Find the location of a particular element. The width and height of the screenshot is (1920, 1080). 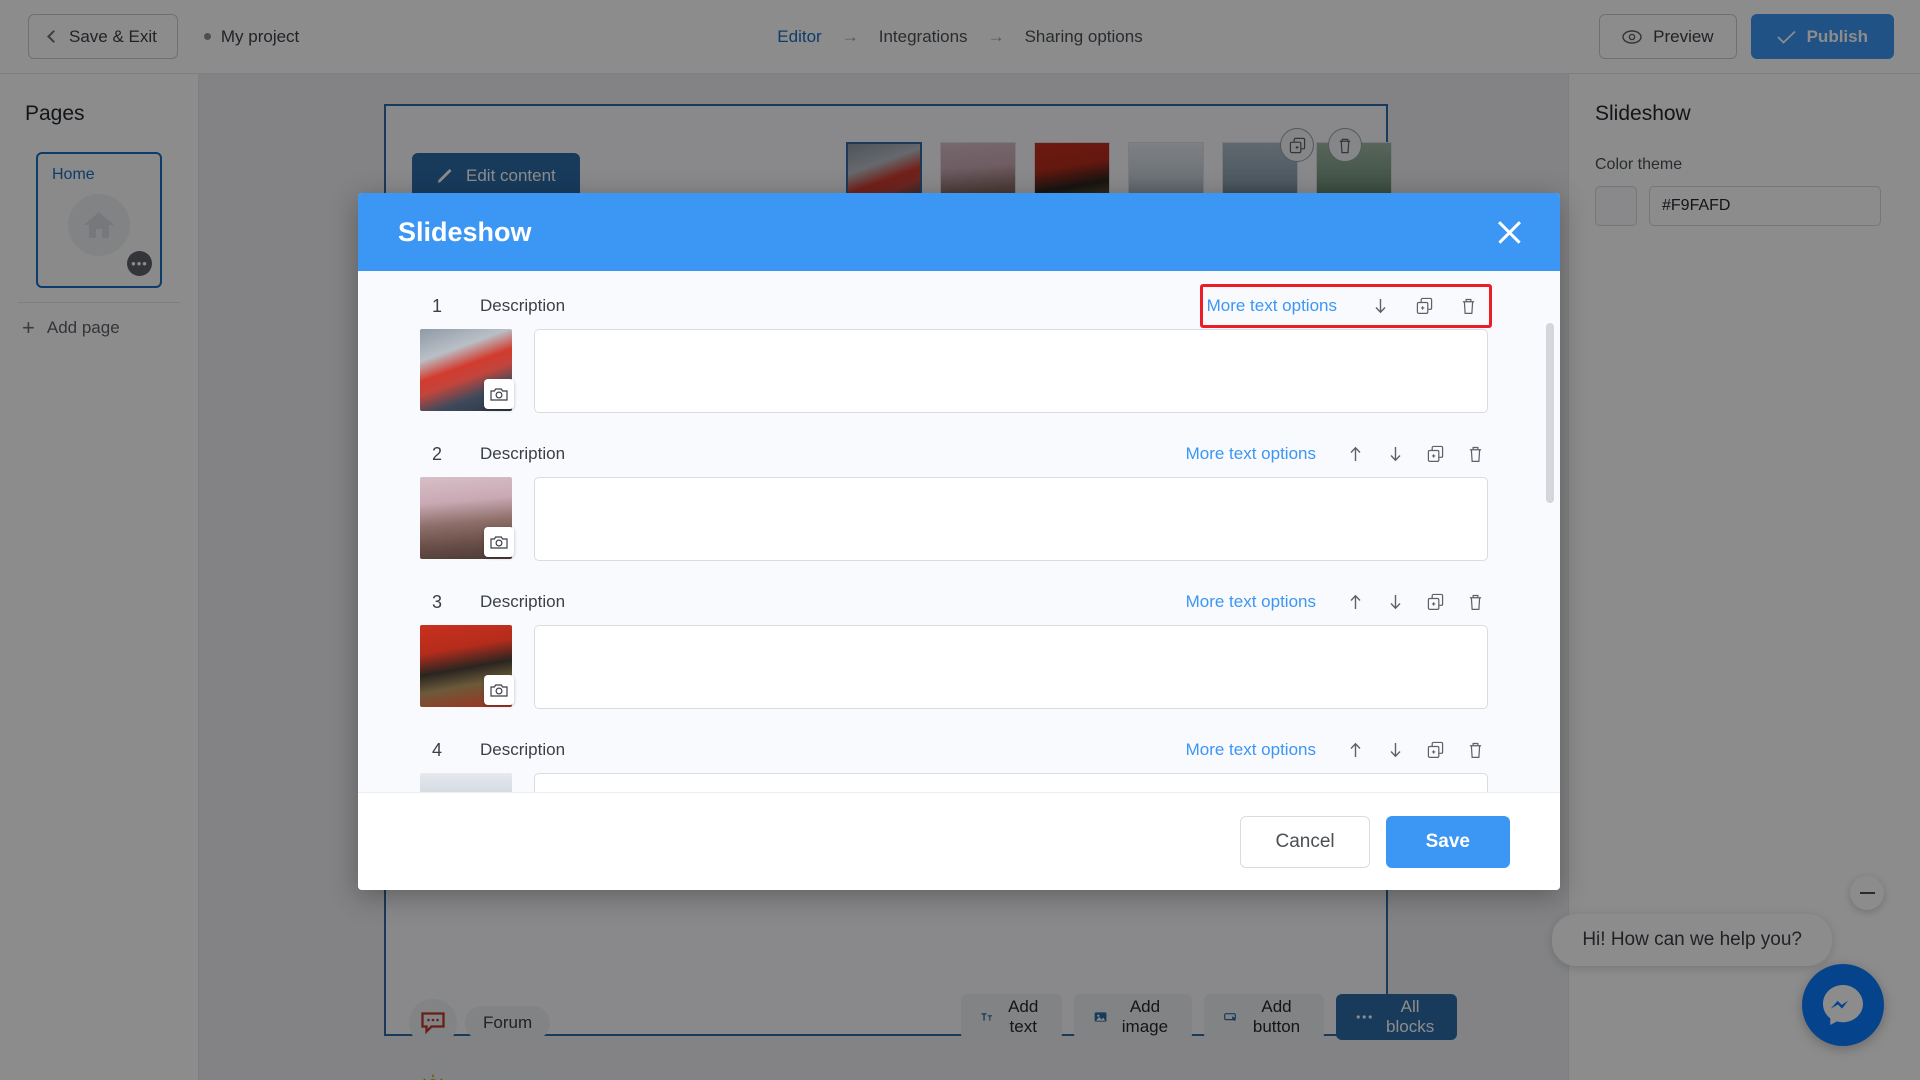

slide-row-header: 1 Description More text options is located at coordinates (950, 306).